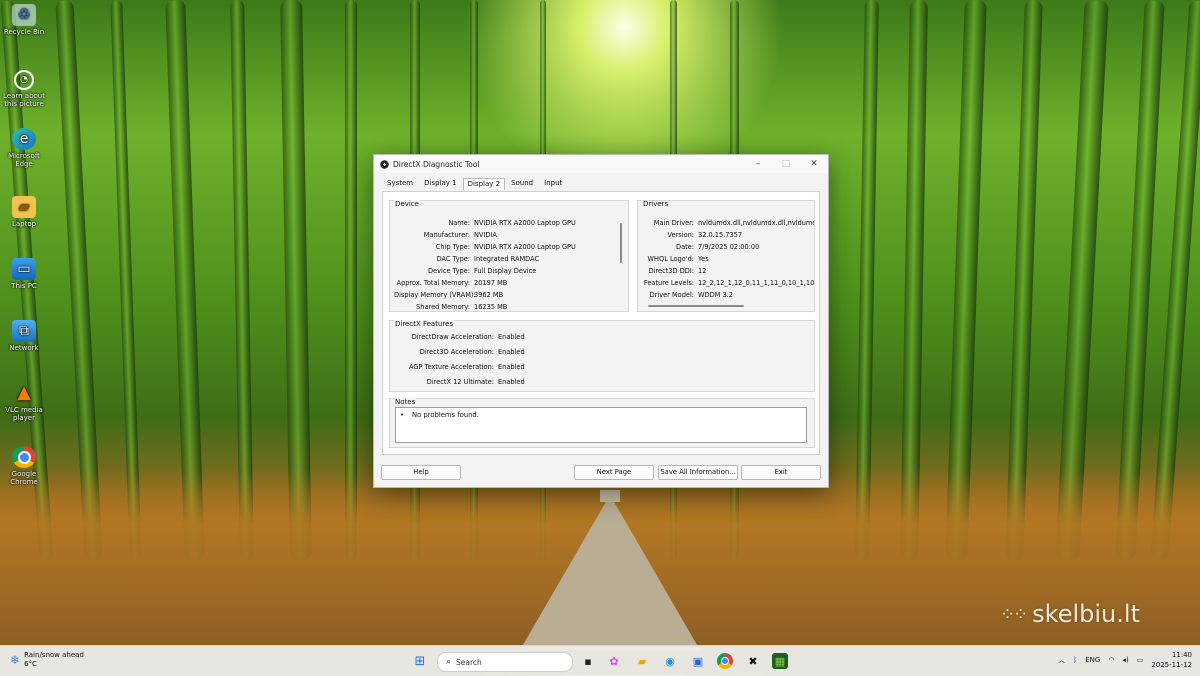 This screenshot has height=676, width=1200. Describe the element at coordinates (511, 382) in the screenshot. I see `dx12-ultimate-value: Enabled` at that location.